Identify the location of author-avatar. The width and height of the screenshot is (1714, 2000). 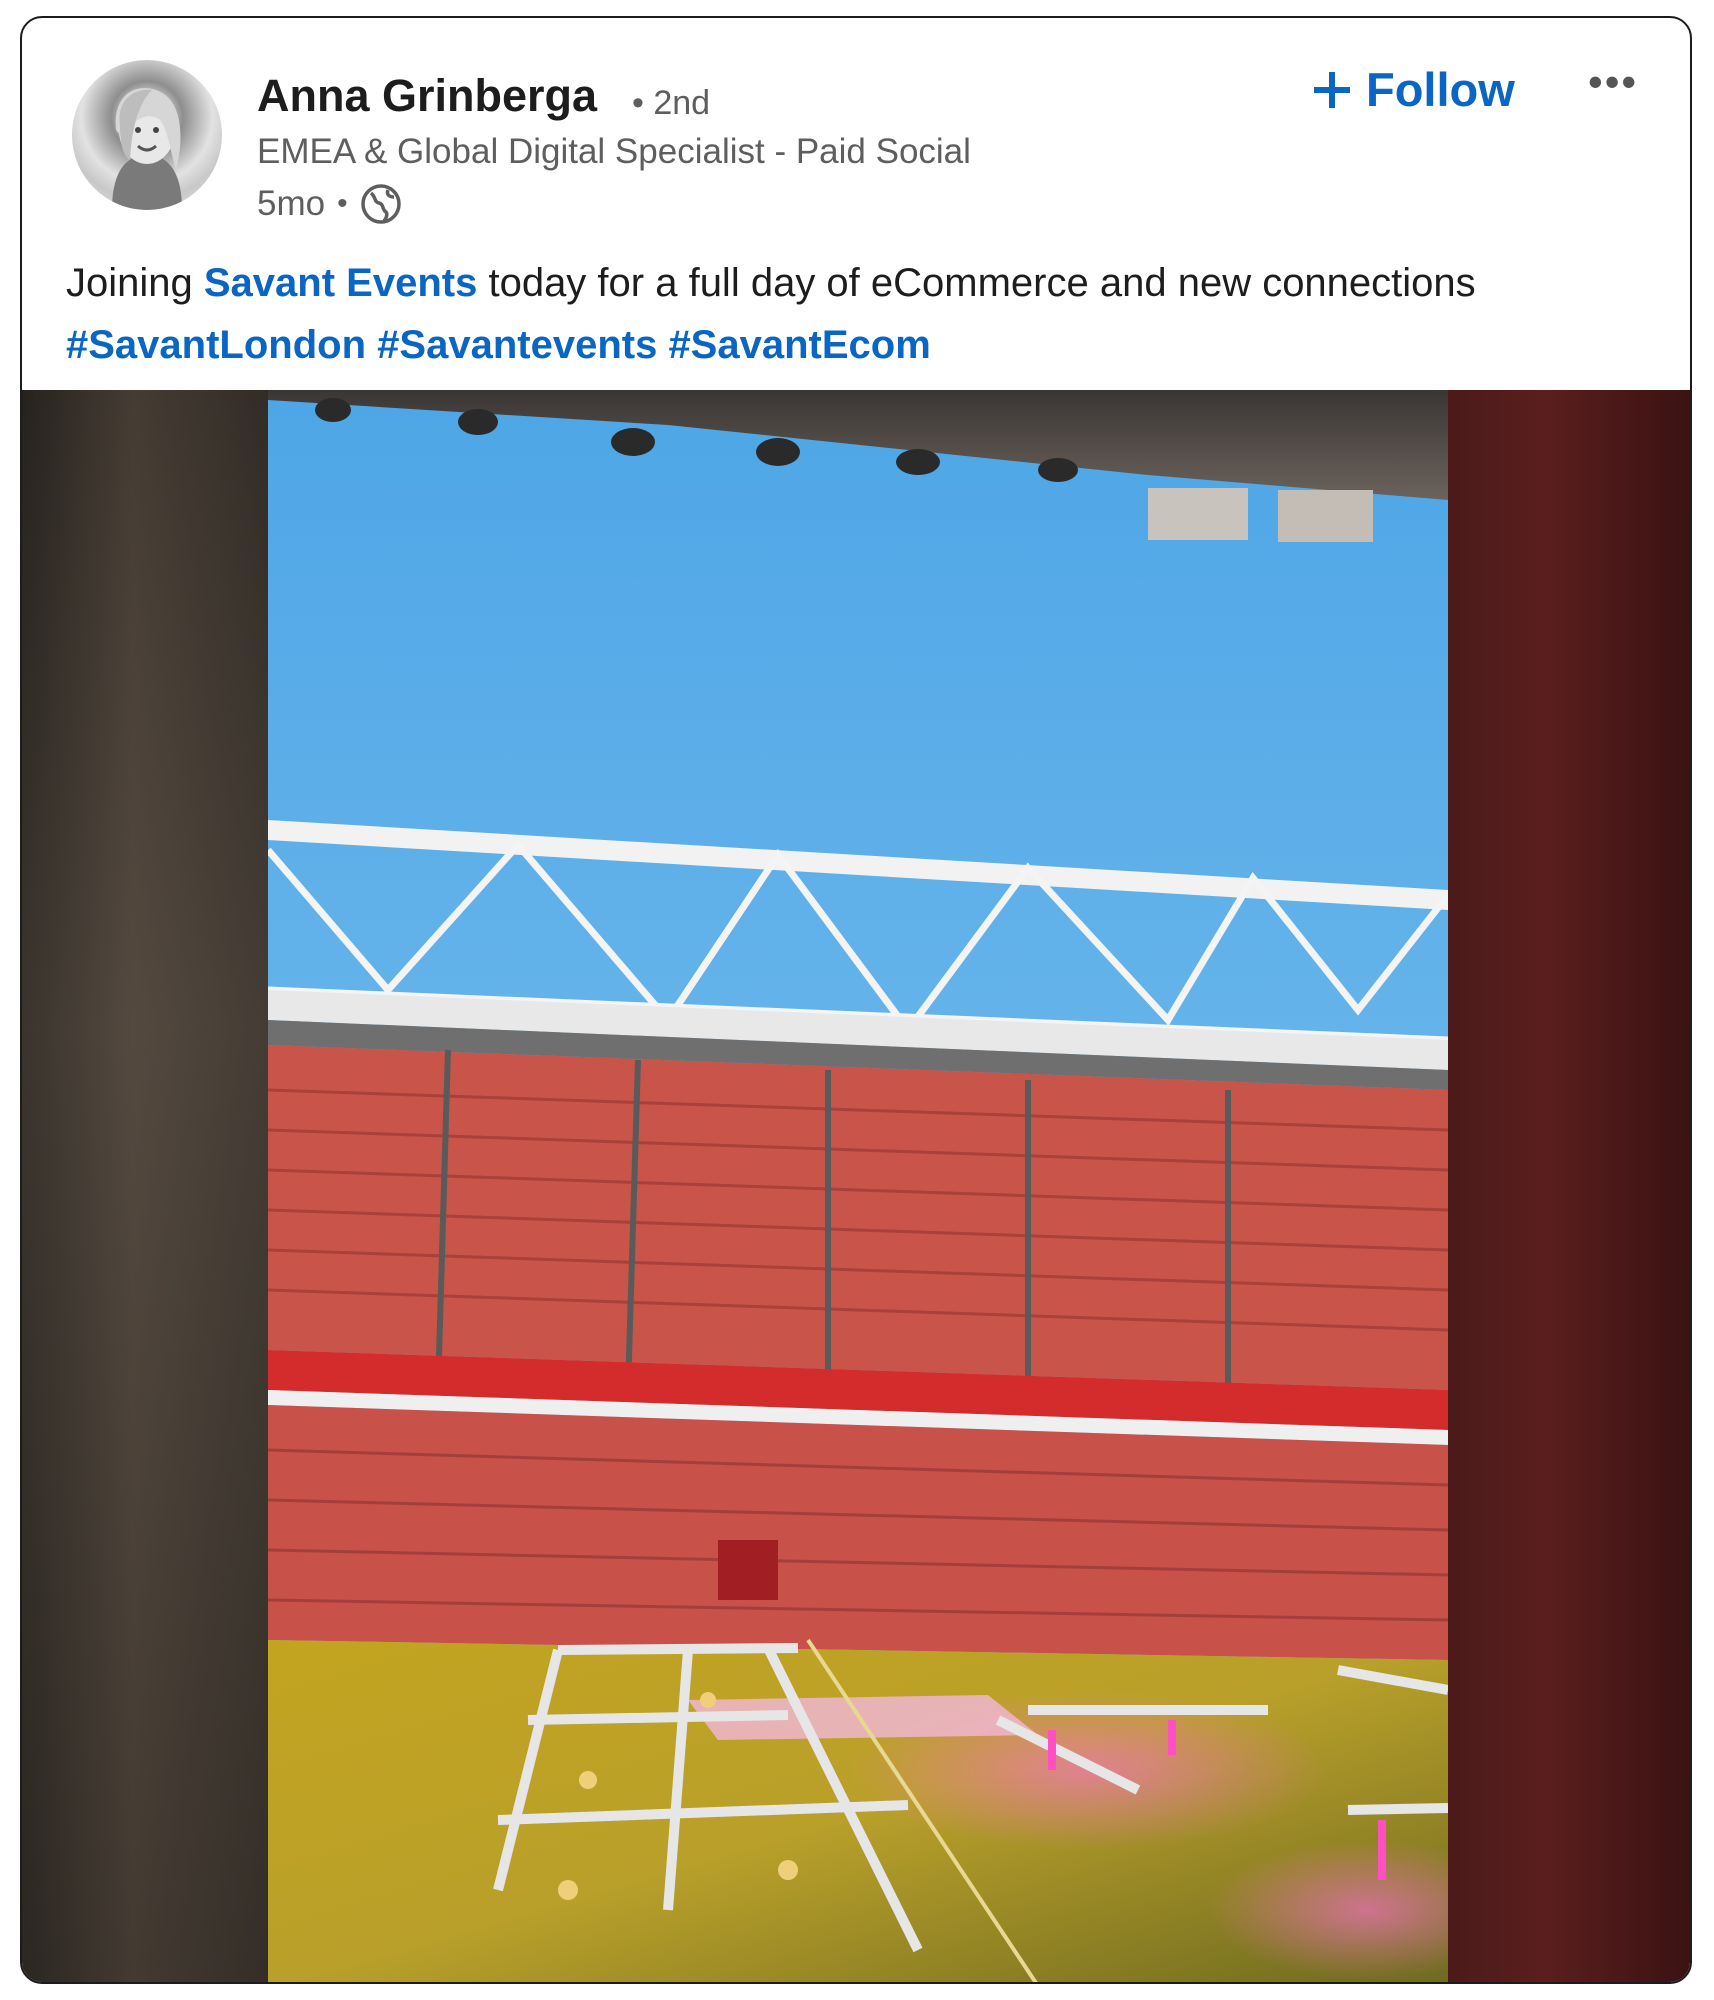
(147, 135).